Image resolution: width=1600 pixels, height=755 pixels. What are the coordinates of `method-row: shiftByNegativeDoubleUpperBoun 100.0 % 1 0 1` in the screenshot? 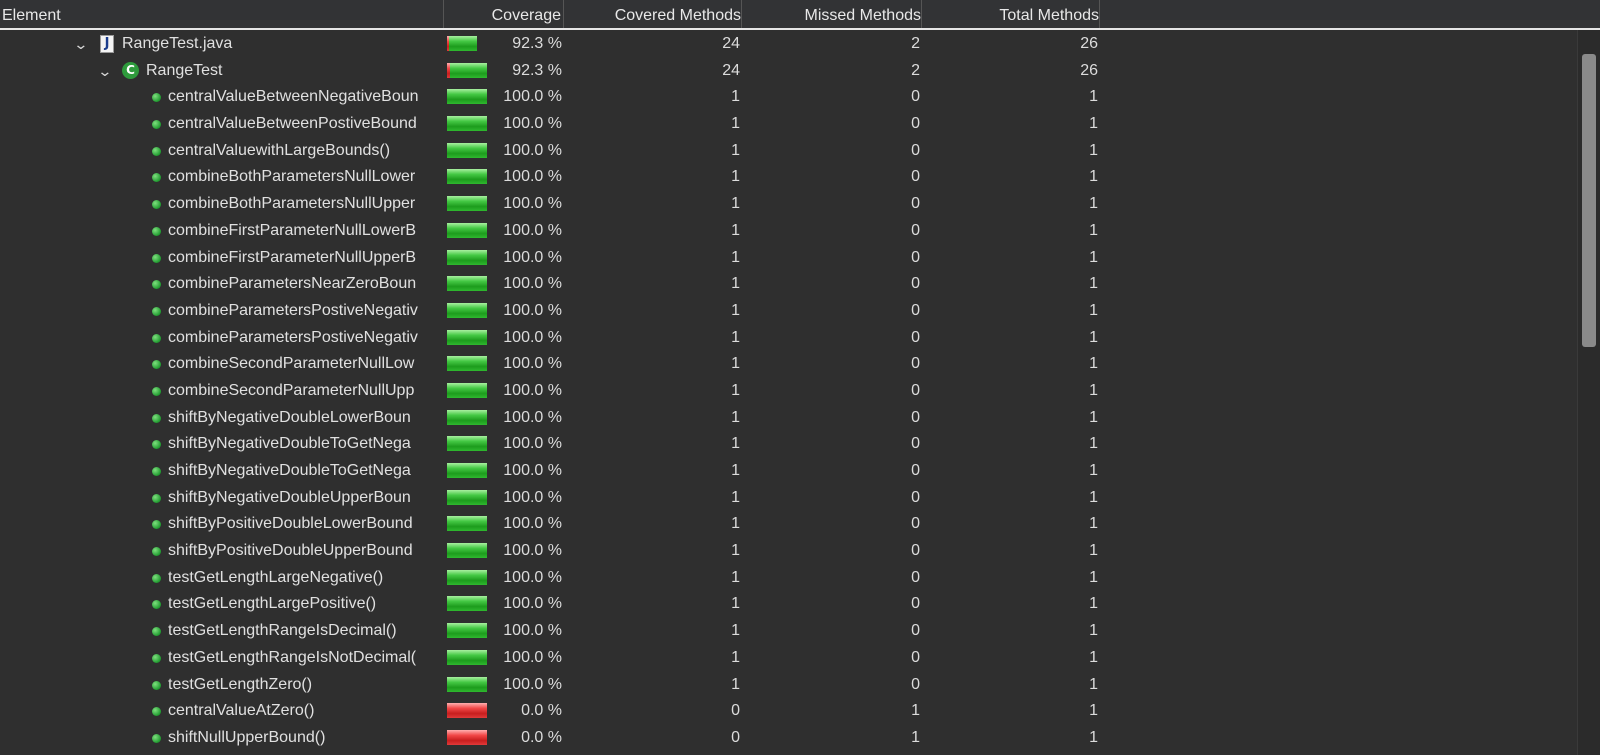 It's located at (550, 498).